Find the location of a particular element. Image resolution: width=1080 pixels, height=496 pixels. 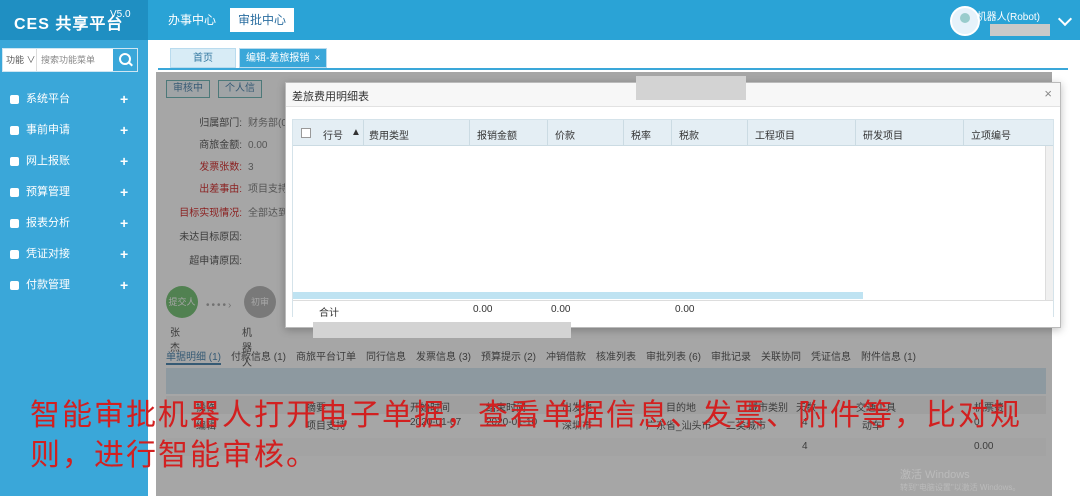

sidebar-item-system-platform: 系统平台 + is located at coordinates (74, 99).